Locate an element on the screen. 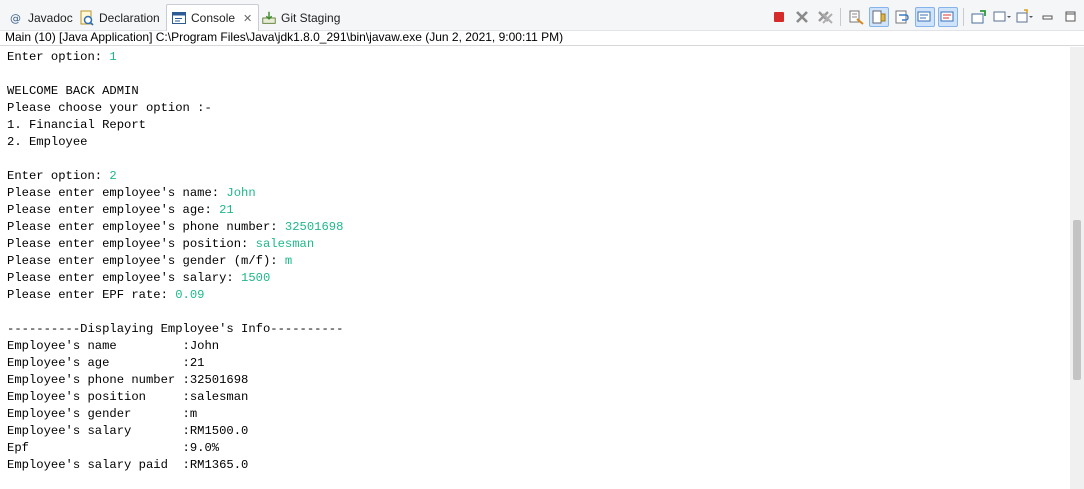  tab-declaration: Declaration is located at coordinates (119, 17).